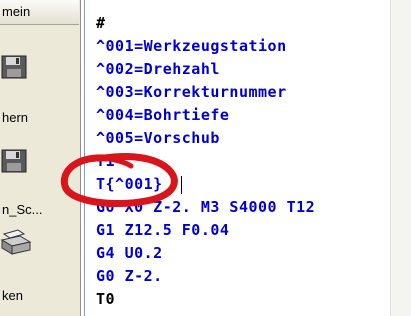  What do you see at coordinates (181, 185) in the screenshot?
I see `text-caret` at bounding box center [181, 185].